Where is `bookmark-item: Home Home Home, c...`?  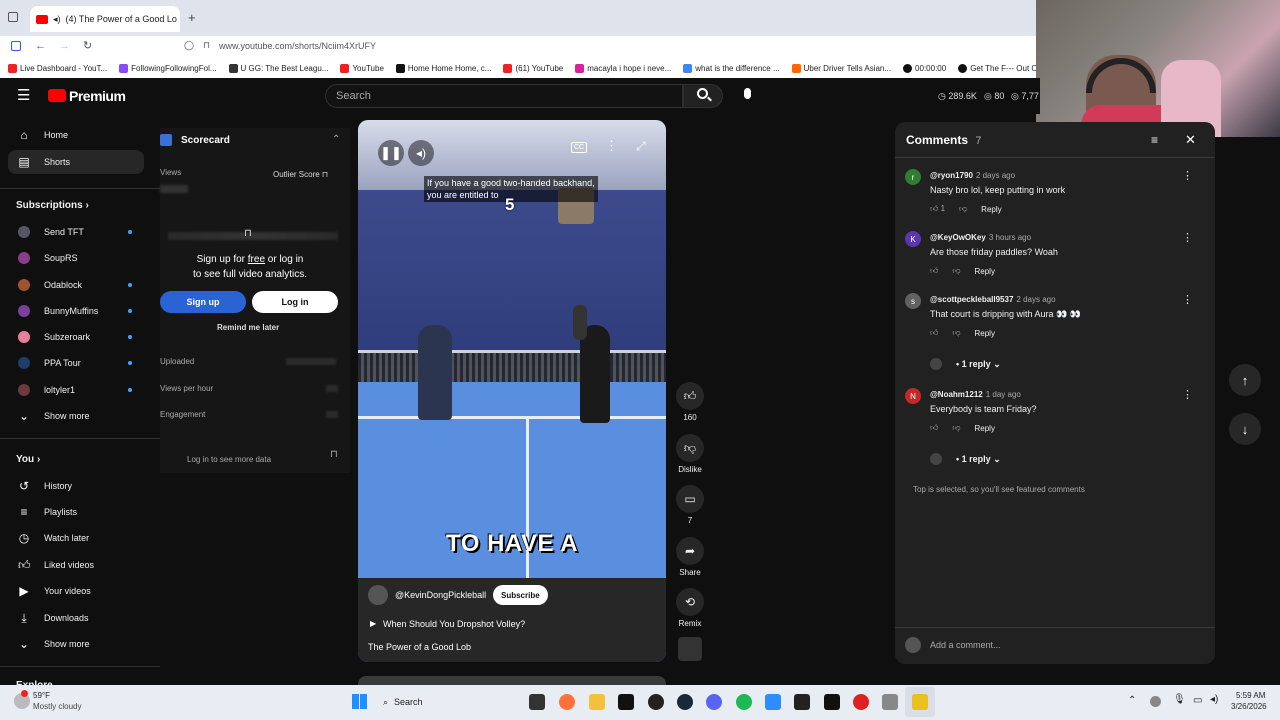 bookmark-item: Home Home Home, c... is located at coordinates (443, 68).